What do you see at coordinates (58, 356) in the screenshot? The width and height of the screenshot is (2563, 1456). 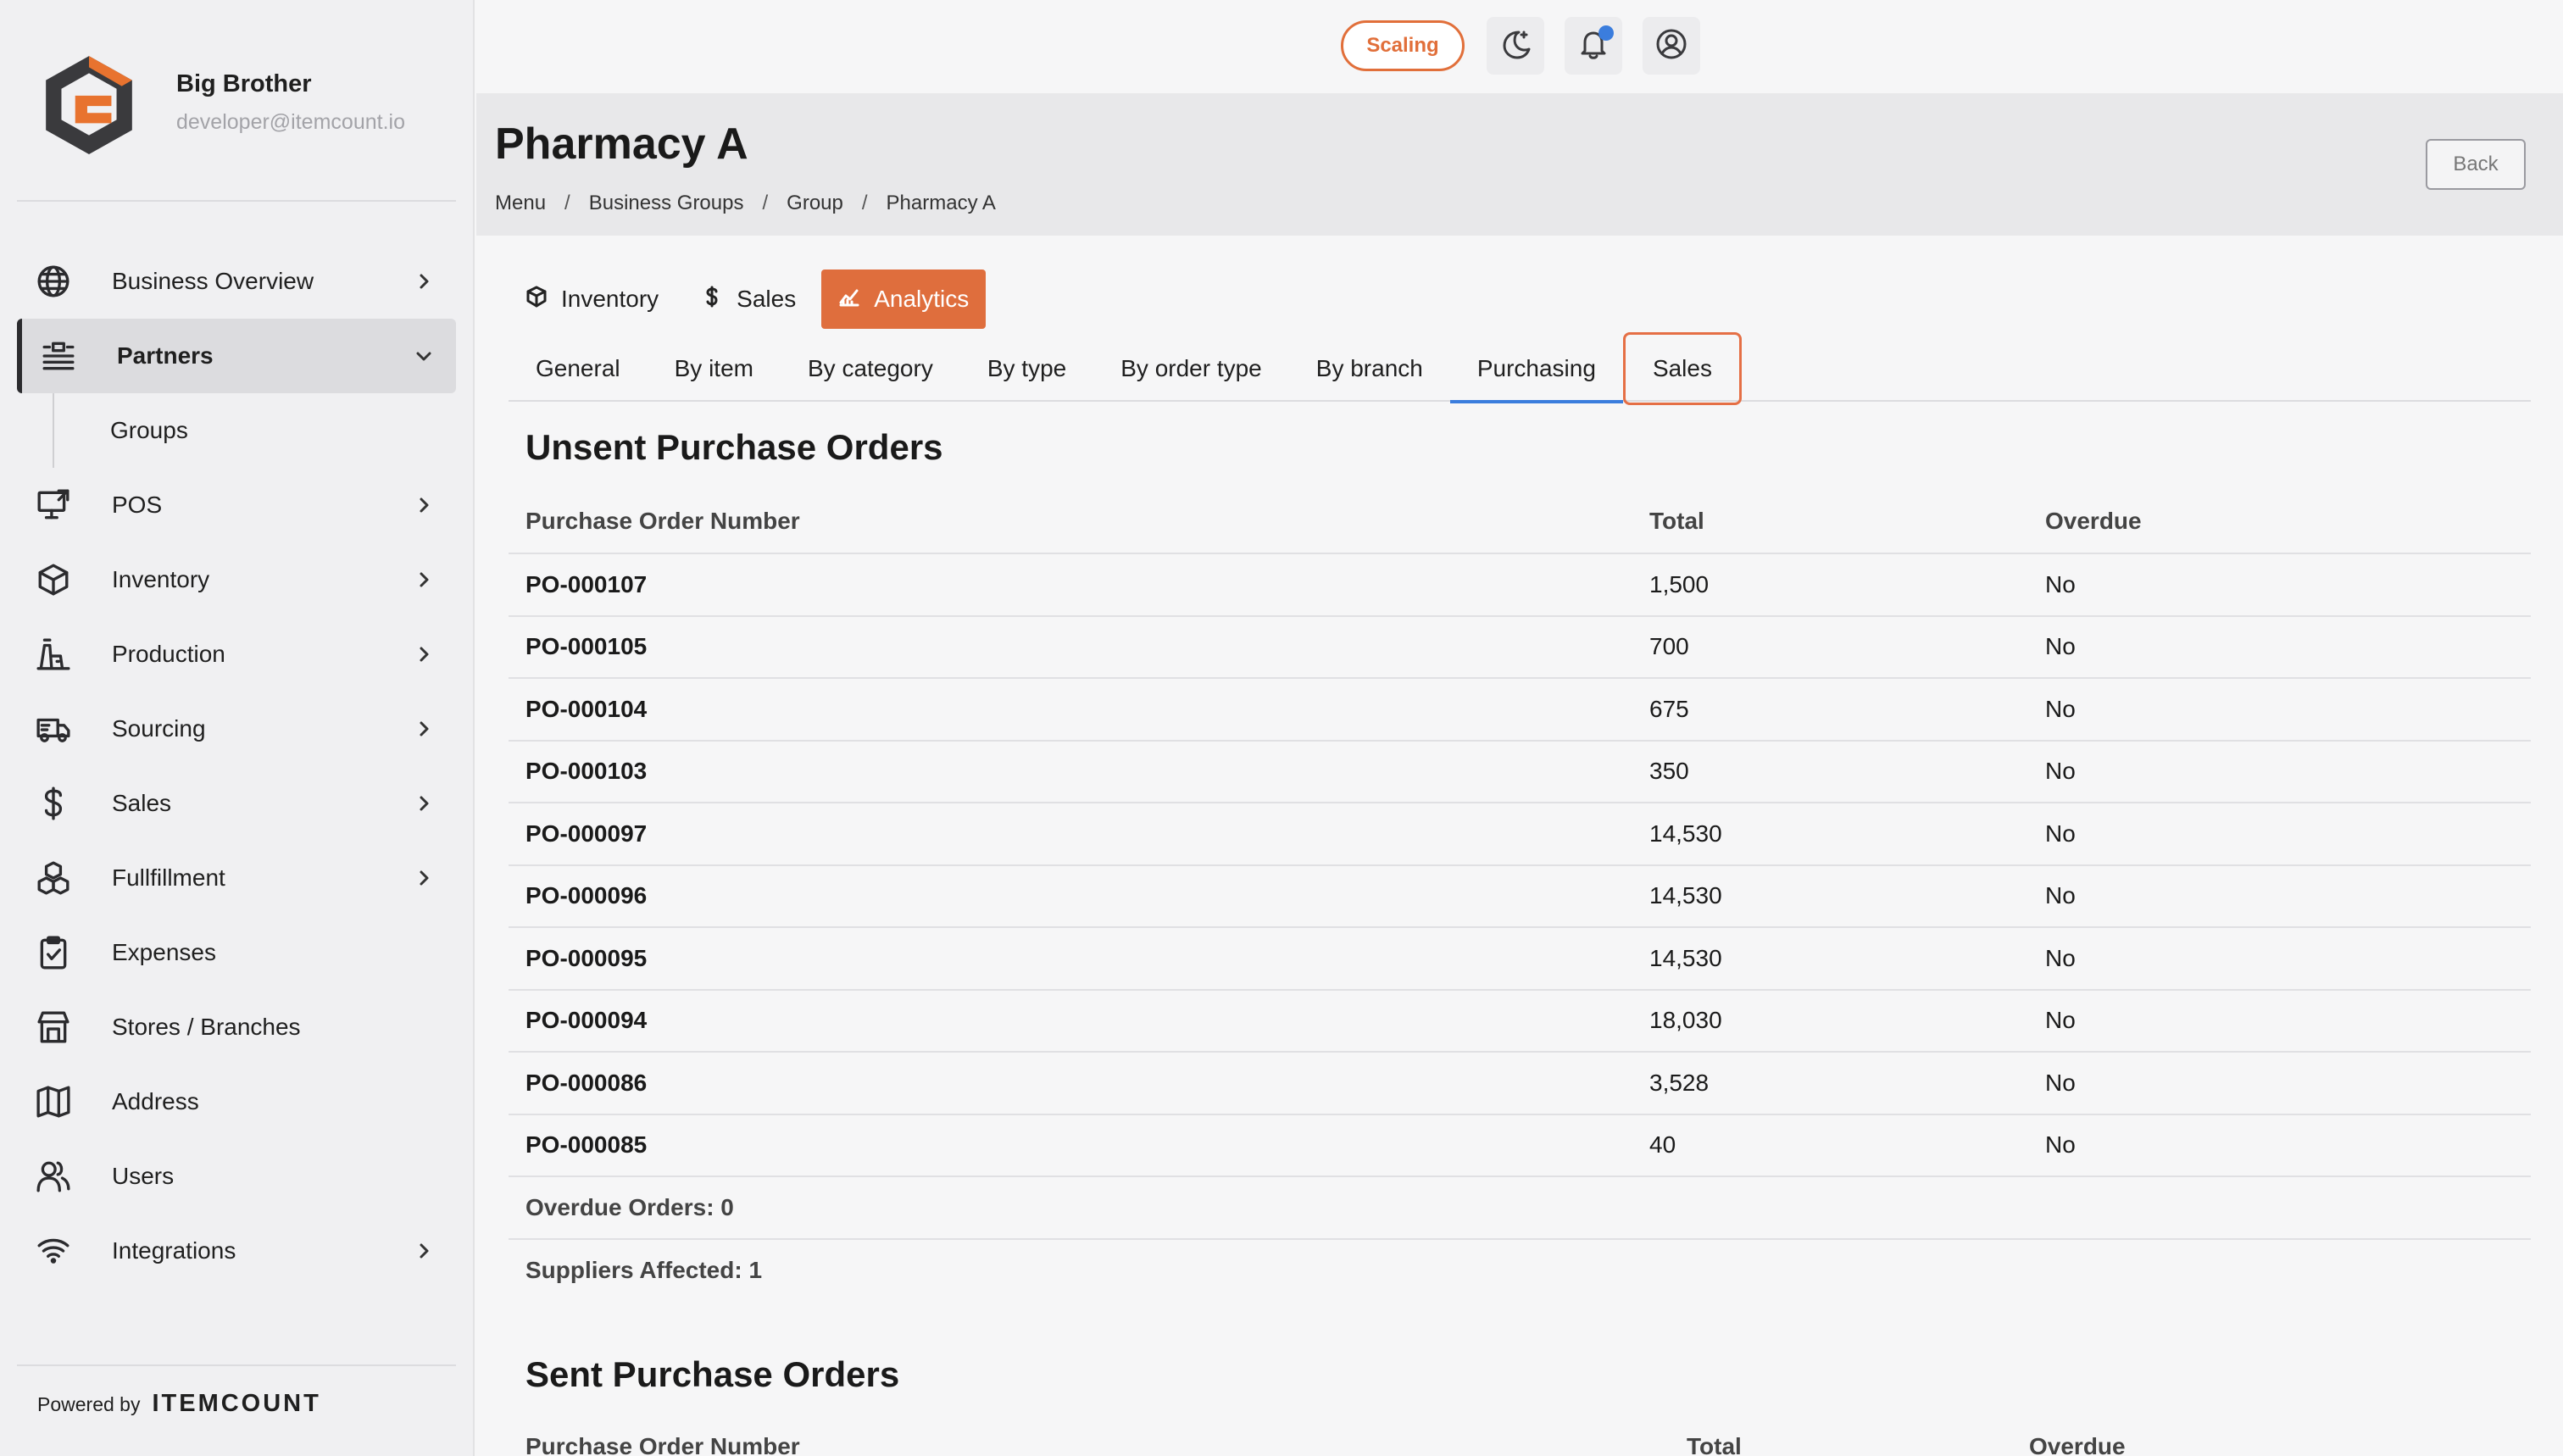 I see `partners-icon` at bounding box center [58, 356].